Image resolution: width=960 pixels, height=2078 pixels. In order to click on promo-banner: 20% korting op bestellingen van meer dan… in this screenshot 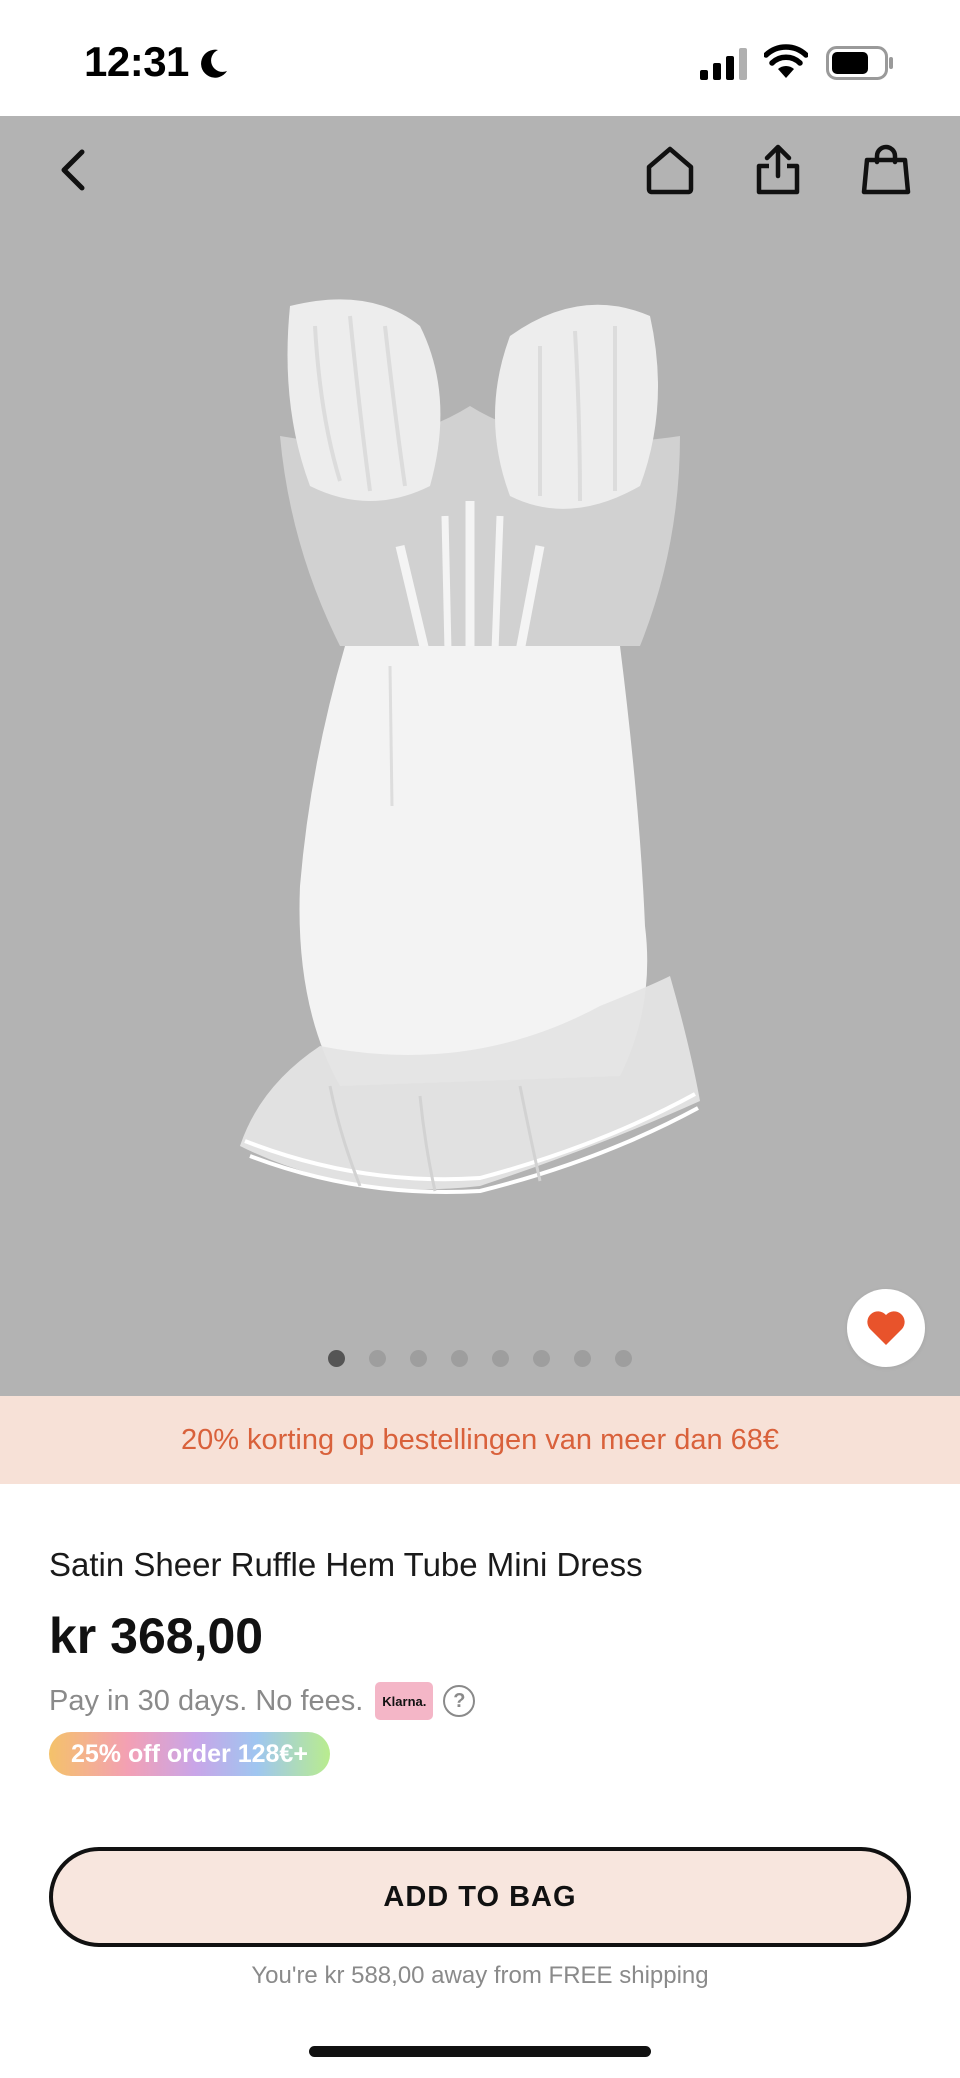, I will do `click(480, 1440)`.